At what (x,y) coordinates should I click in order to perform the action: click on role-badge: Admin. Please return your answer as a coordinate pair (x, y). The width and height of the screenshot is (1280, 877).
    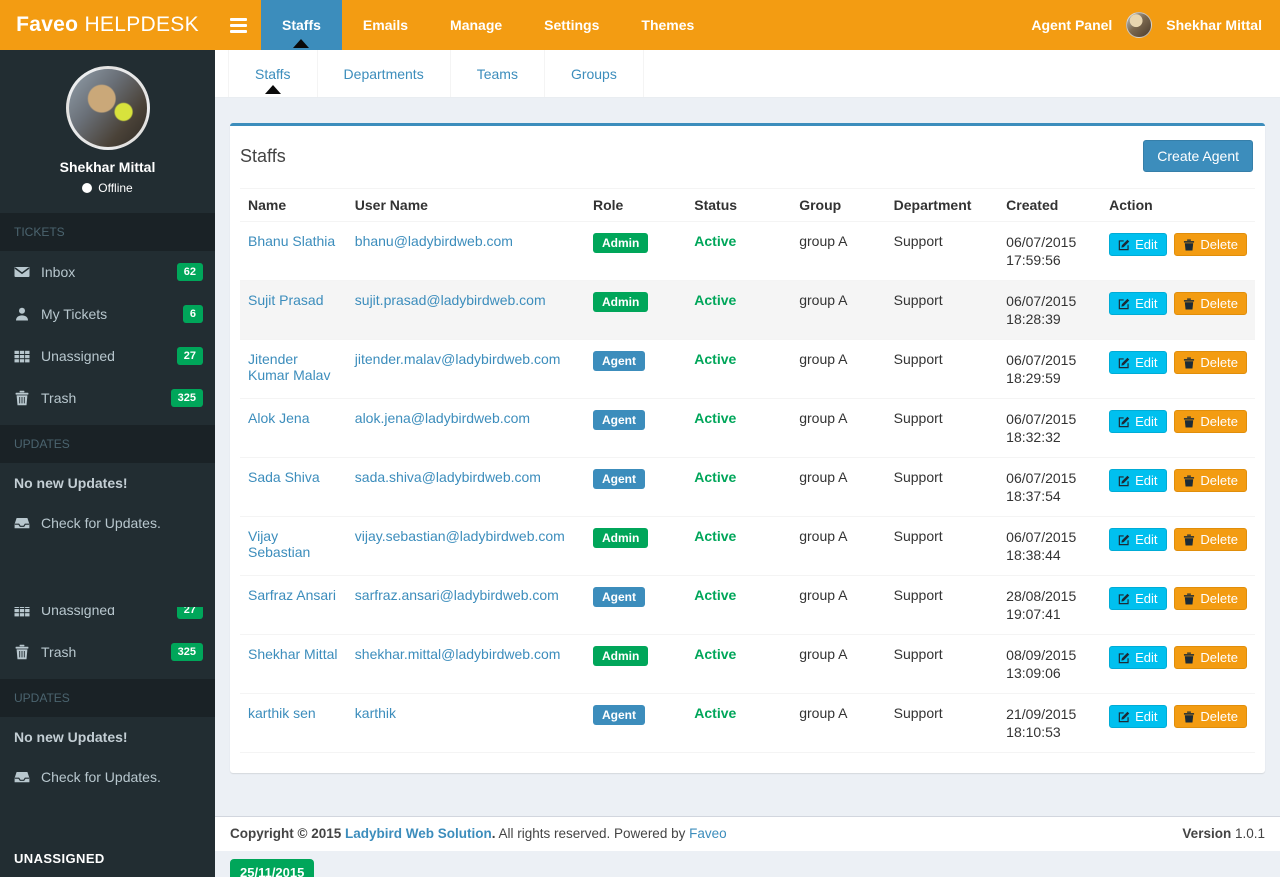
    Looking at the image, I should click on (620, 243).